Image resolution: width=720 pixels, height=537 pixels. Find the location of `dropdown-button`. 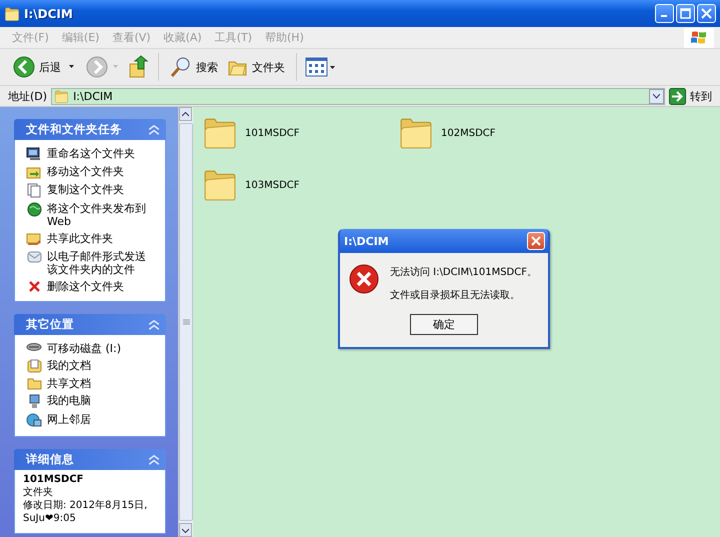

dropdown-button is located at coordinates (656, 96).